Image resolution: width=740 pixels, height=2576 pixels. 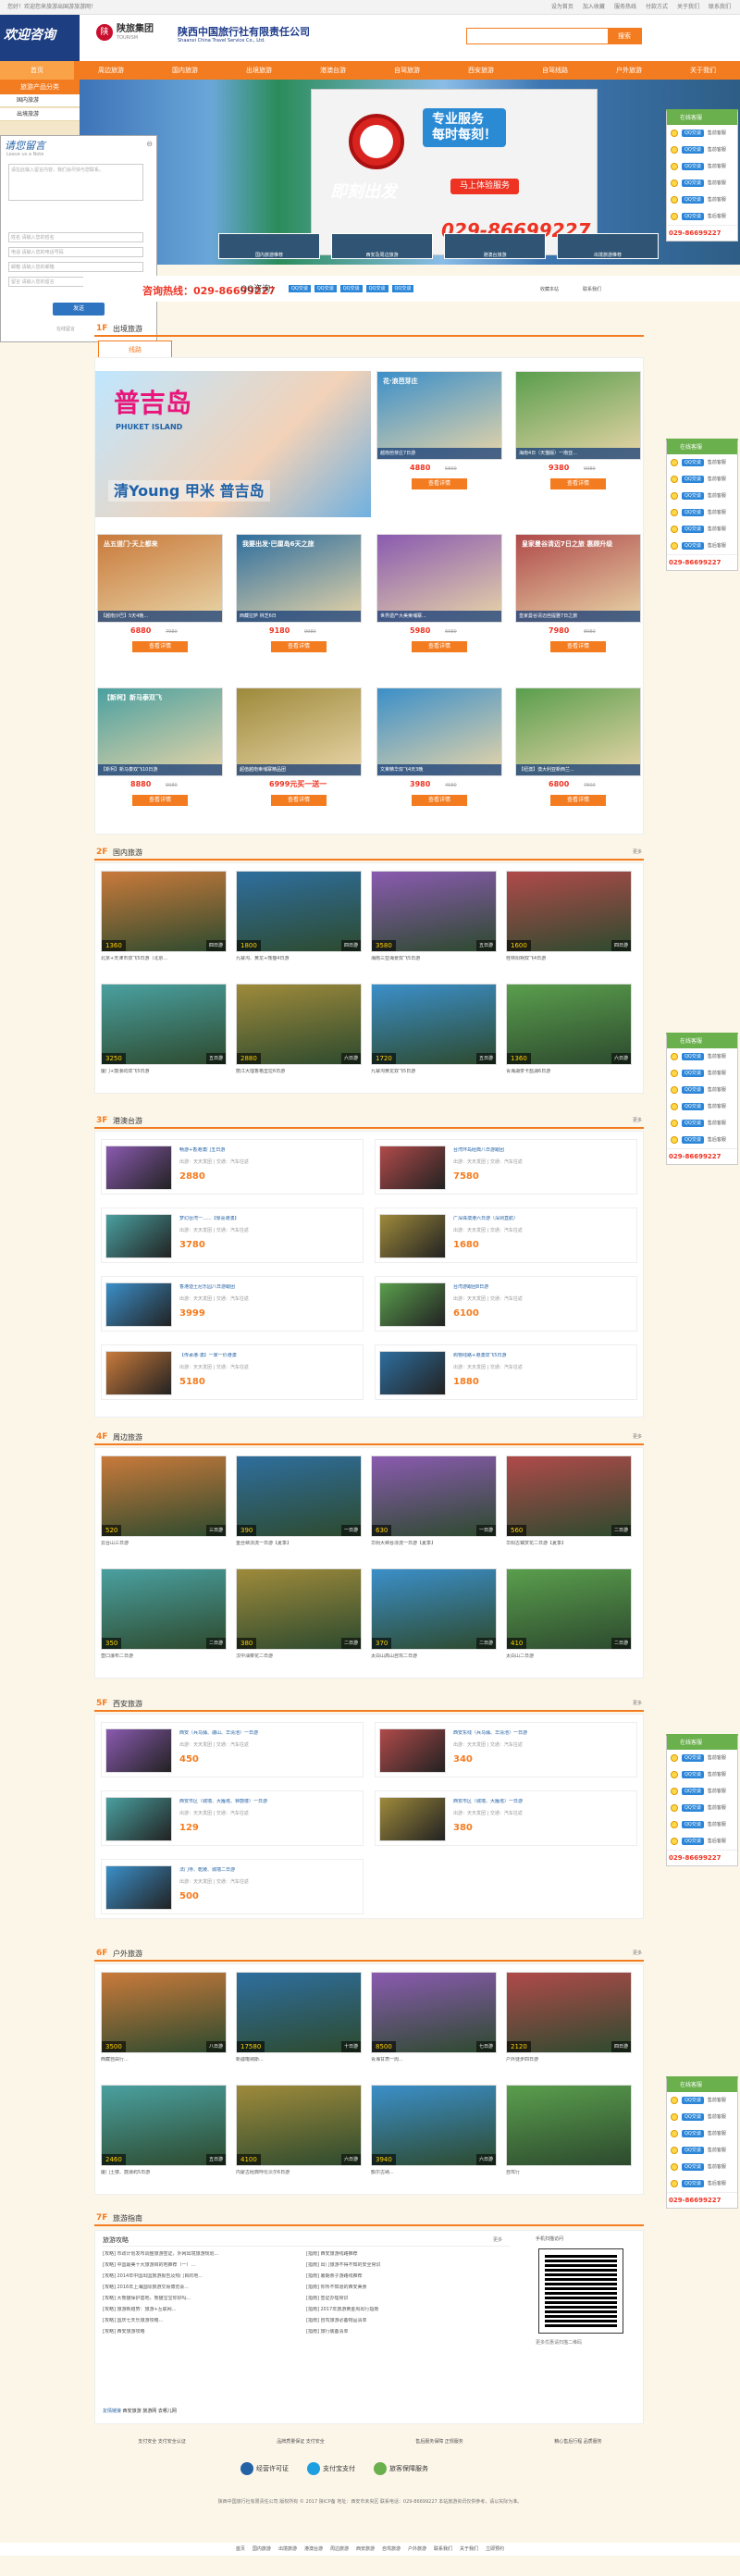 What do you see at coordinates (111, 71) in the screenshot?
I see `nav-item: 周边旅游` at bounding box center [111, 71].